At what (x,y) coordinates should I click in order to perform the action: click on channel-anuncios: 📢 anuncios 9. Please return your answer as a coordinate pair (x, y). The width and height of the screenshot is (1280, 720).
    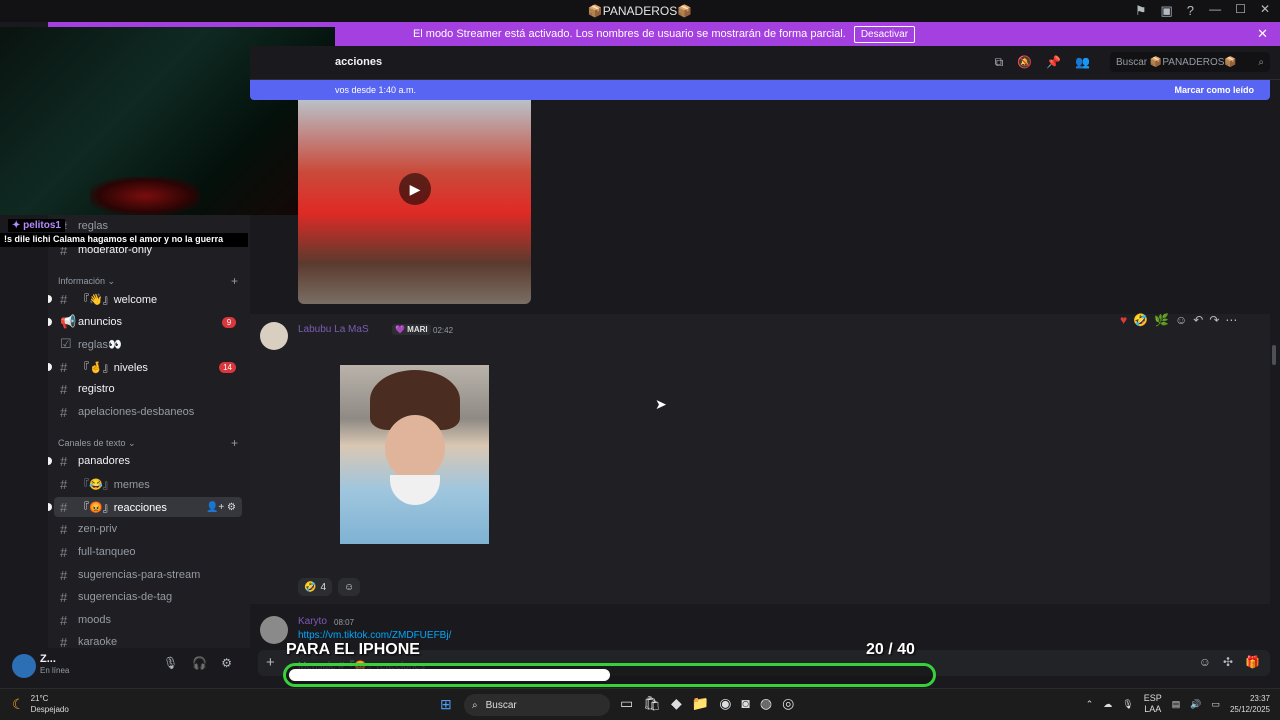
    Looking at the image, I should click on (145, 322).